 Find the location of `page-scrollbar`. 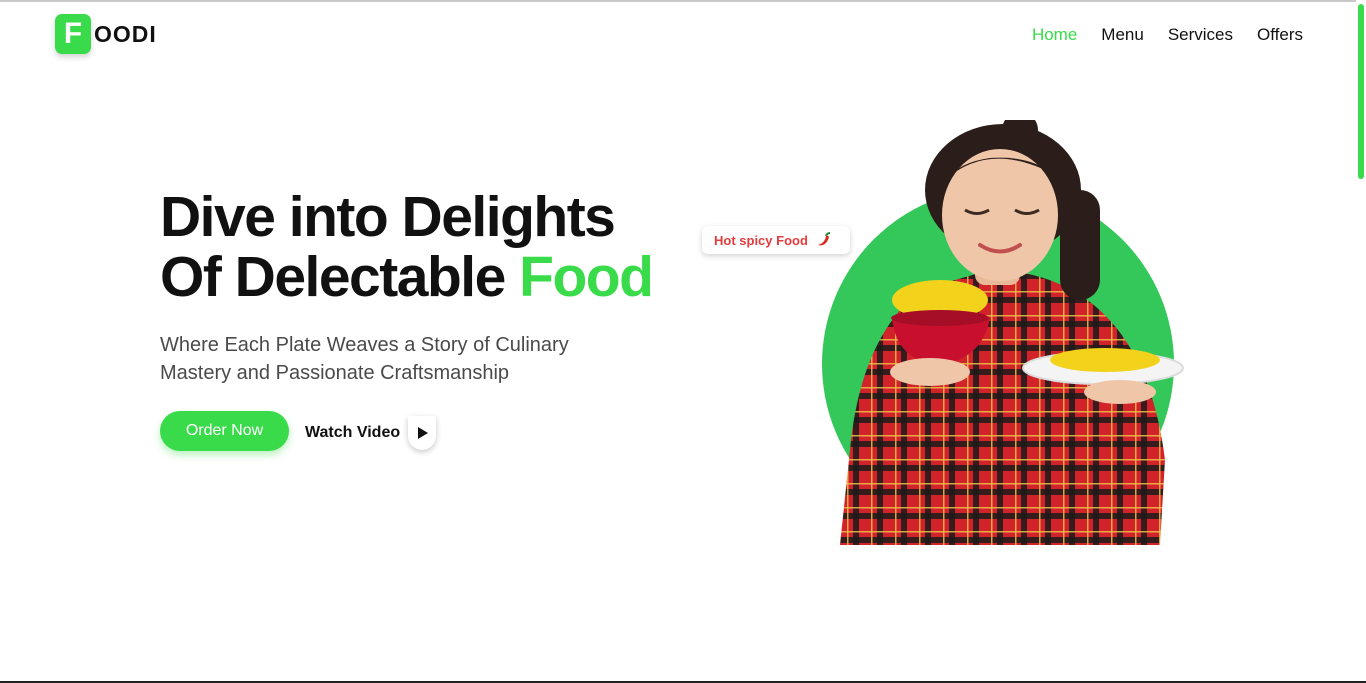

page-scrollbar is located at coordinates (1361, 341).